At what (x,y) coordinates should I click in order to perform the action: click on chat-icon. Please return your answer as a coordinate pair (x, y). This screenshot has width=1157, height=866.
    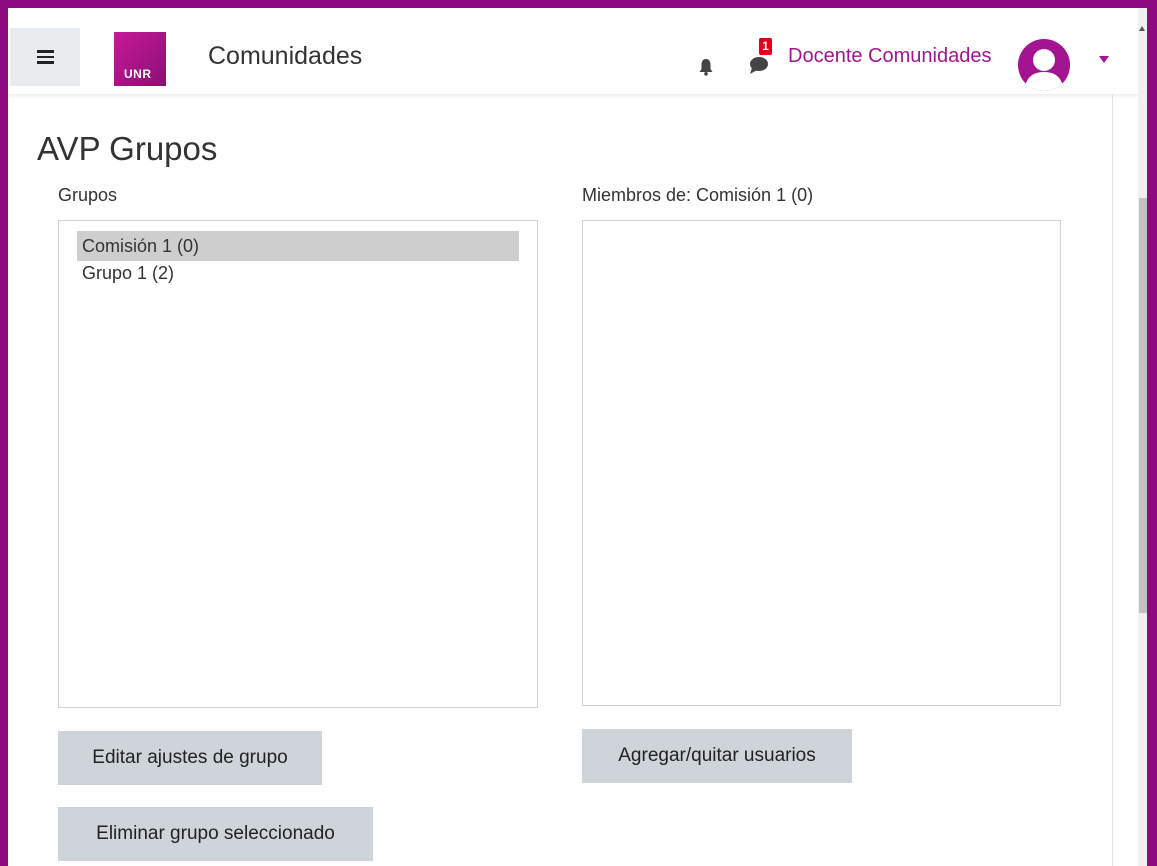
    Looking at the image, I should click on (759, 65).